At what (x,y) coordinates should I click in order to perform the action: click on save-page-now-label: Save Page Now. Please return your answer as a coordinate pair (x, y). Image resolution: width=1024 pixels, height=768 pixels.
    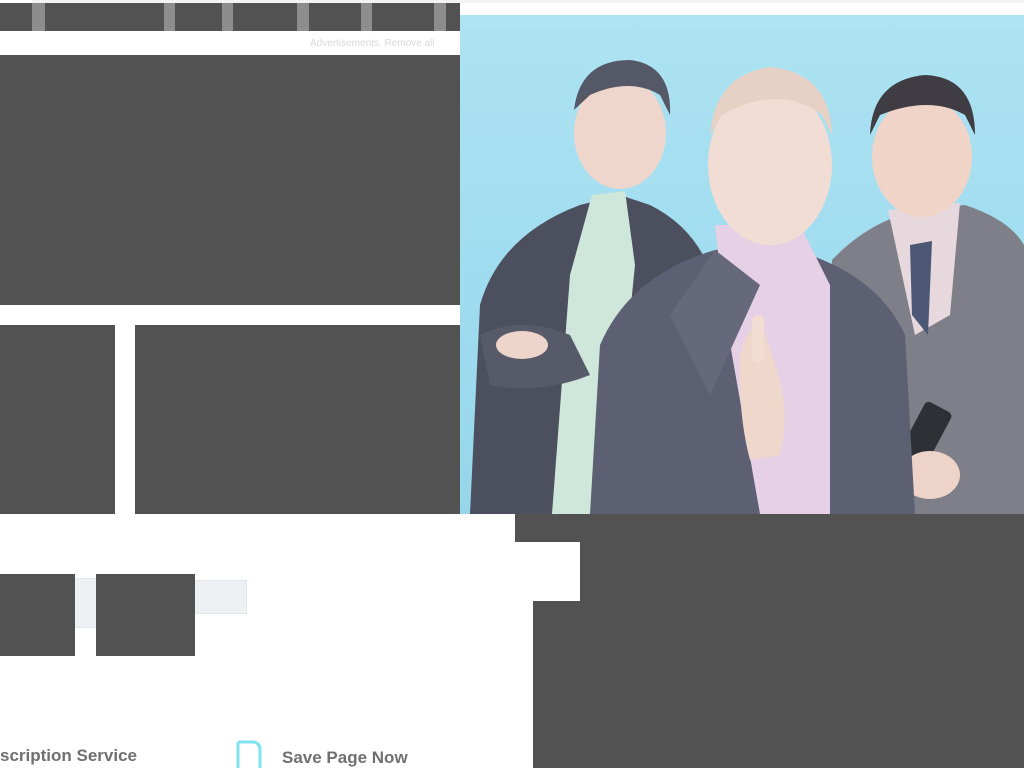
    Looking at the image, I should click on (345, 758).